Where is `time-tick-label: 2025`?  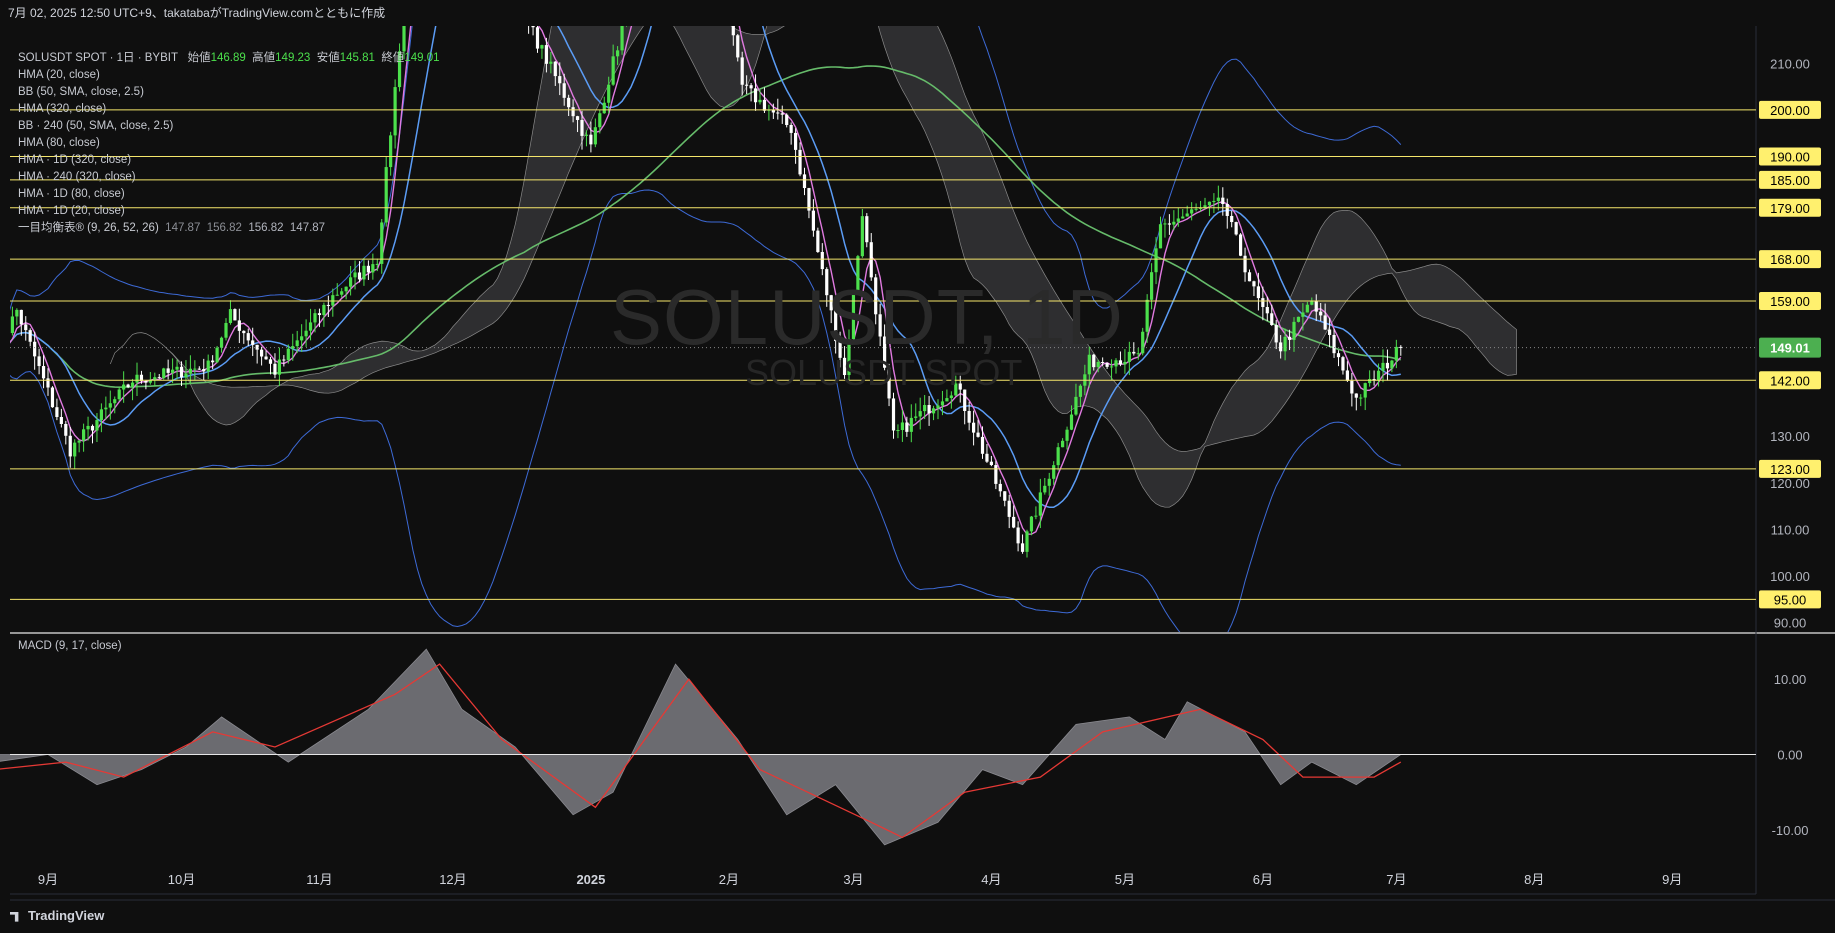
time-tick-label: 2025 is located at coordinates (590, 879).